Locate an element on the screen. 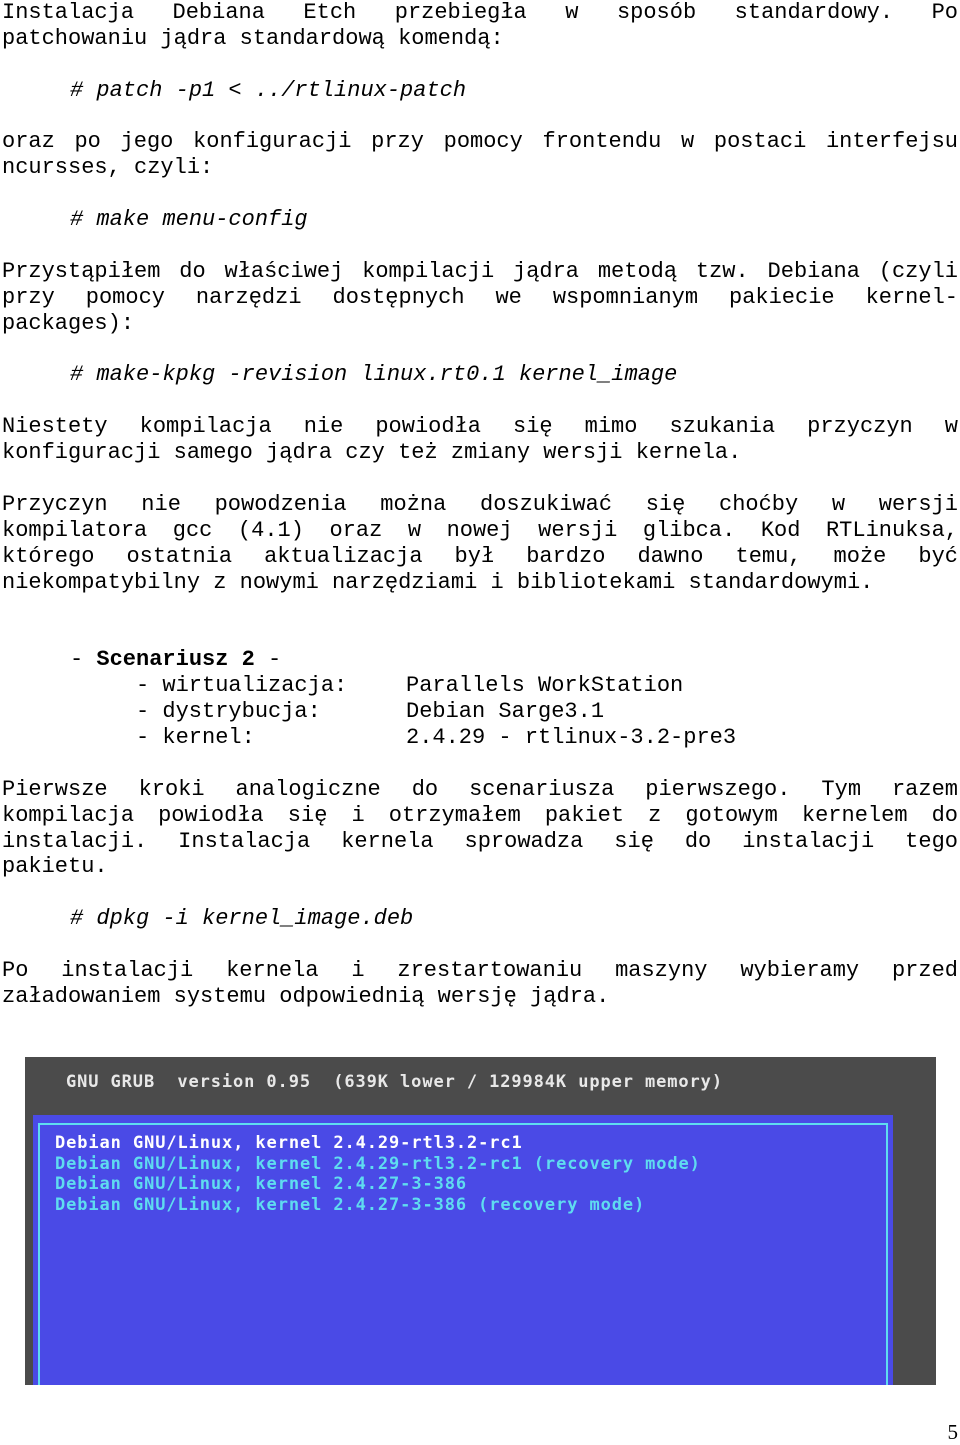 This screenshot has height=1445, width=960. item-value: Parallels WorkStation is located at coordinates (545, 686).